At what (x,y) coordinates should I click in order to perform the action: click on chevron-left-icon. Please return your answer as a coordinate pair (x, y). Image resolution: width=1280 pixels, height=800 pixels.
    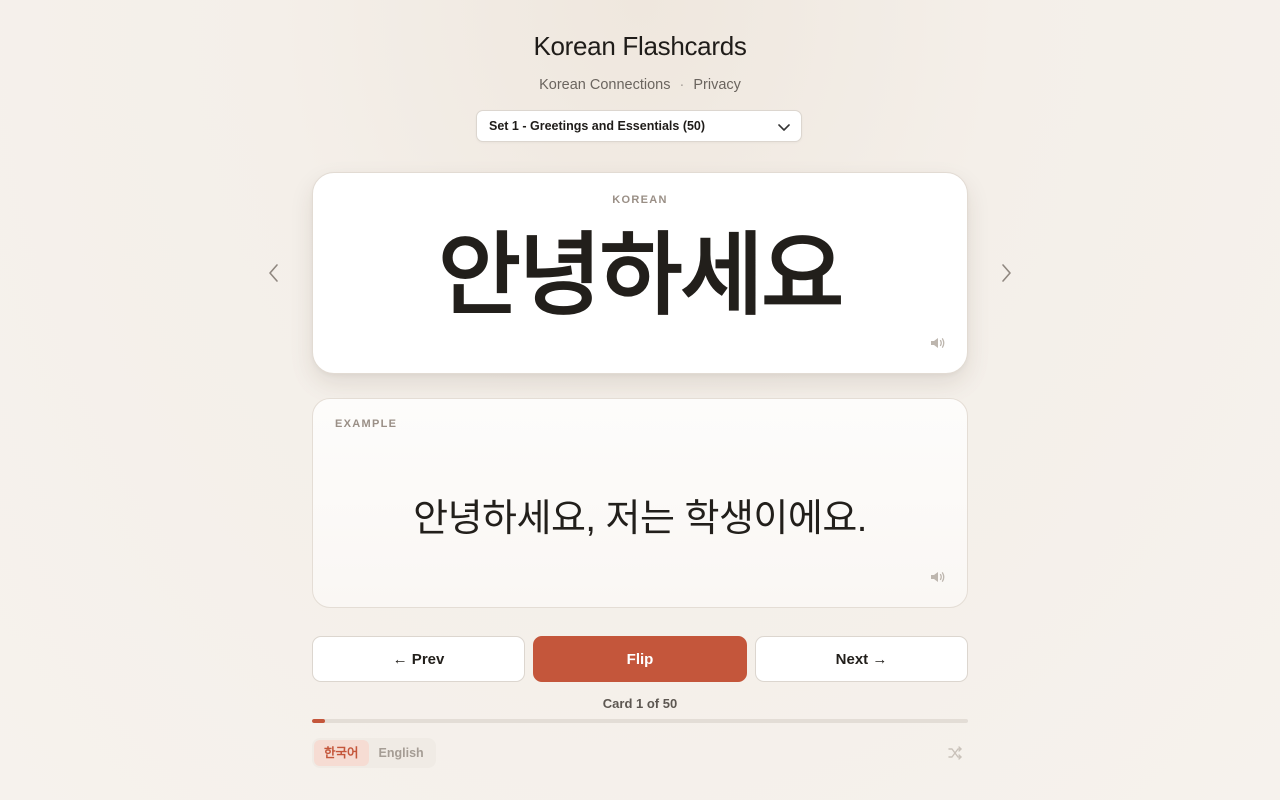
    Looking at the image, I should click on (273, 273).